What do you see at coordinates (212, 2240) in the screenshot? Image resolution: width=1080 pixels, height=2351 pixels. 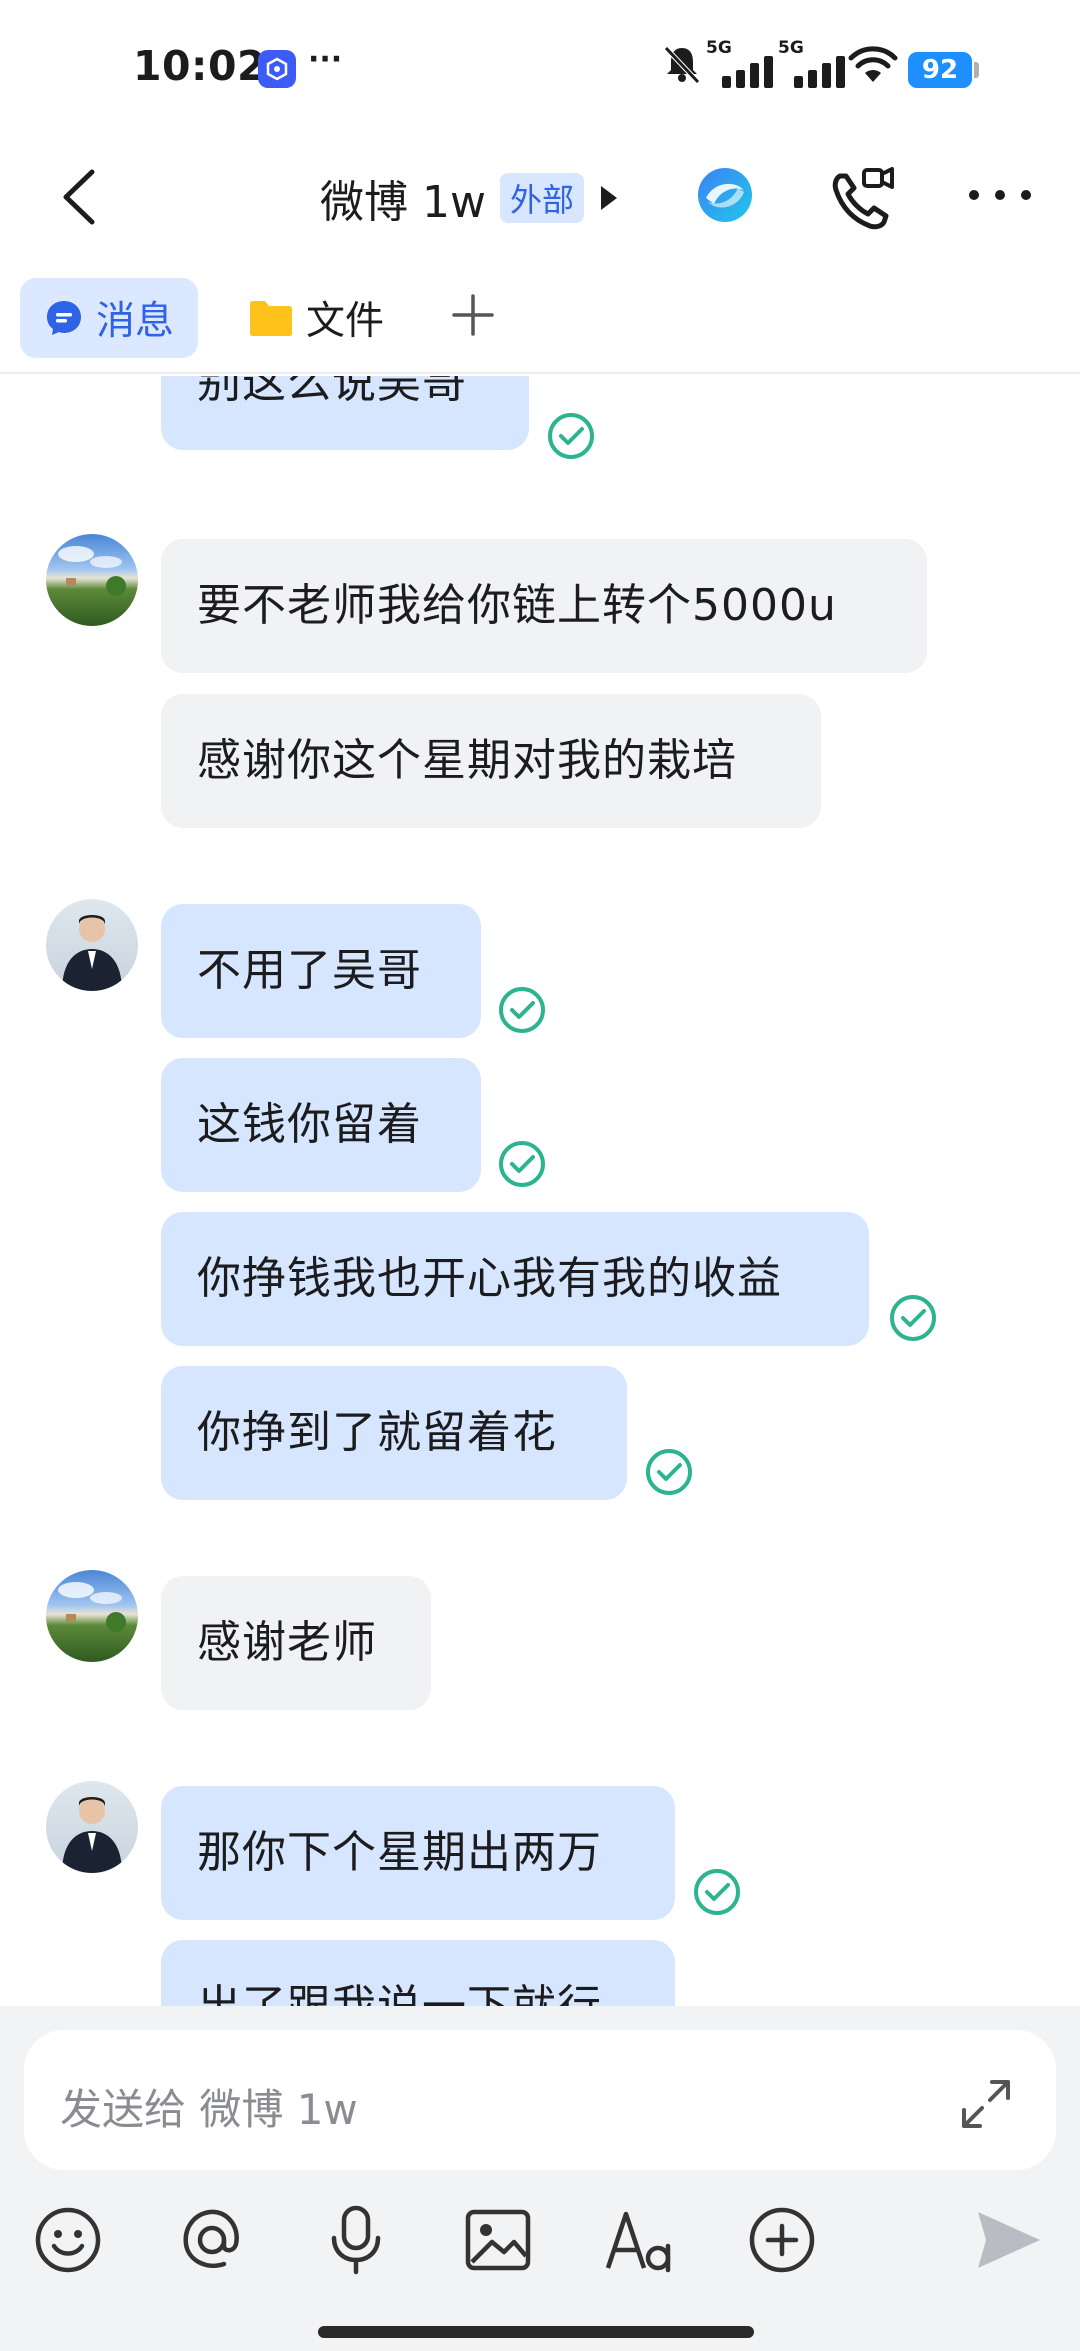 I see `mention-icon` at bounding box center [212, 2240].